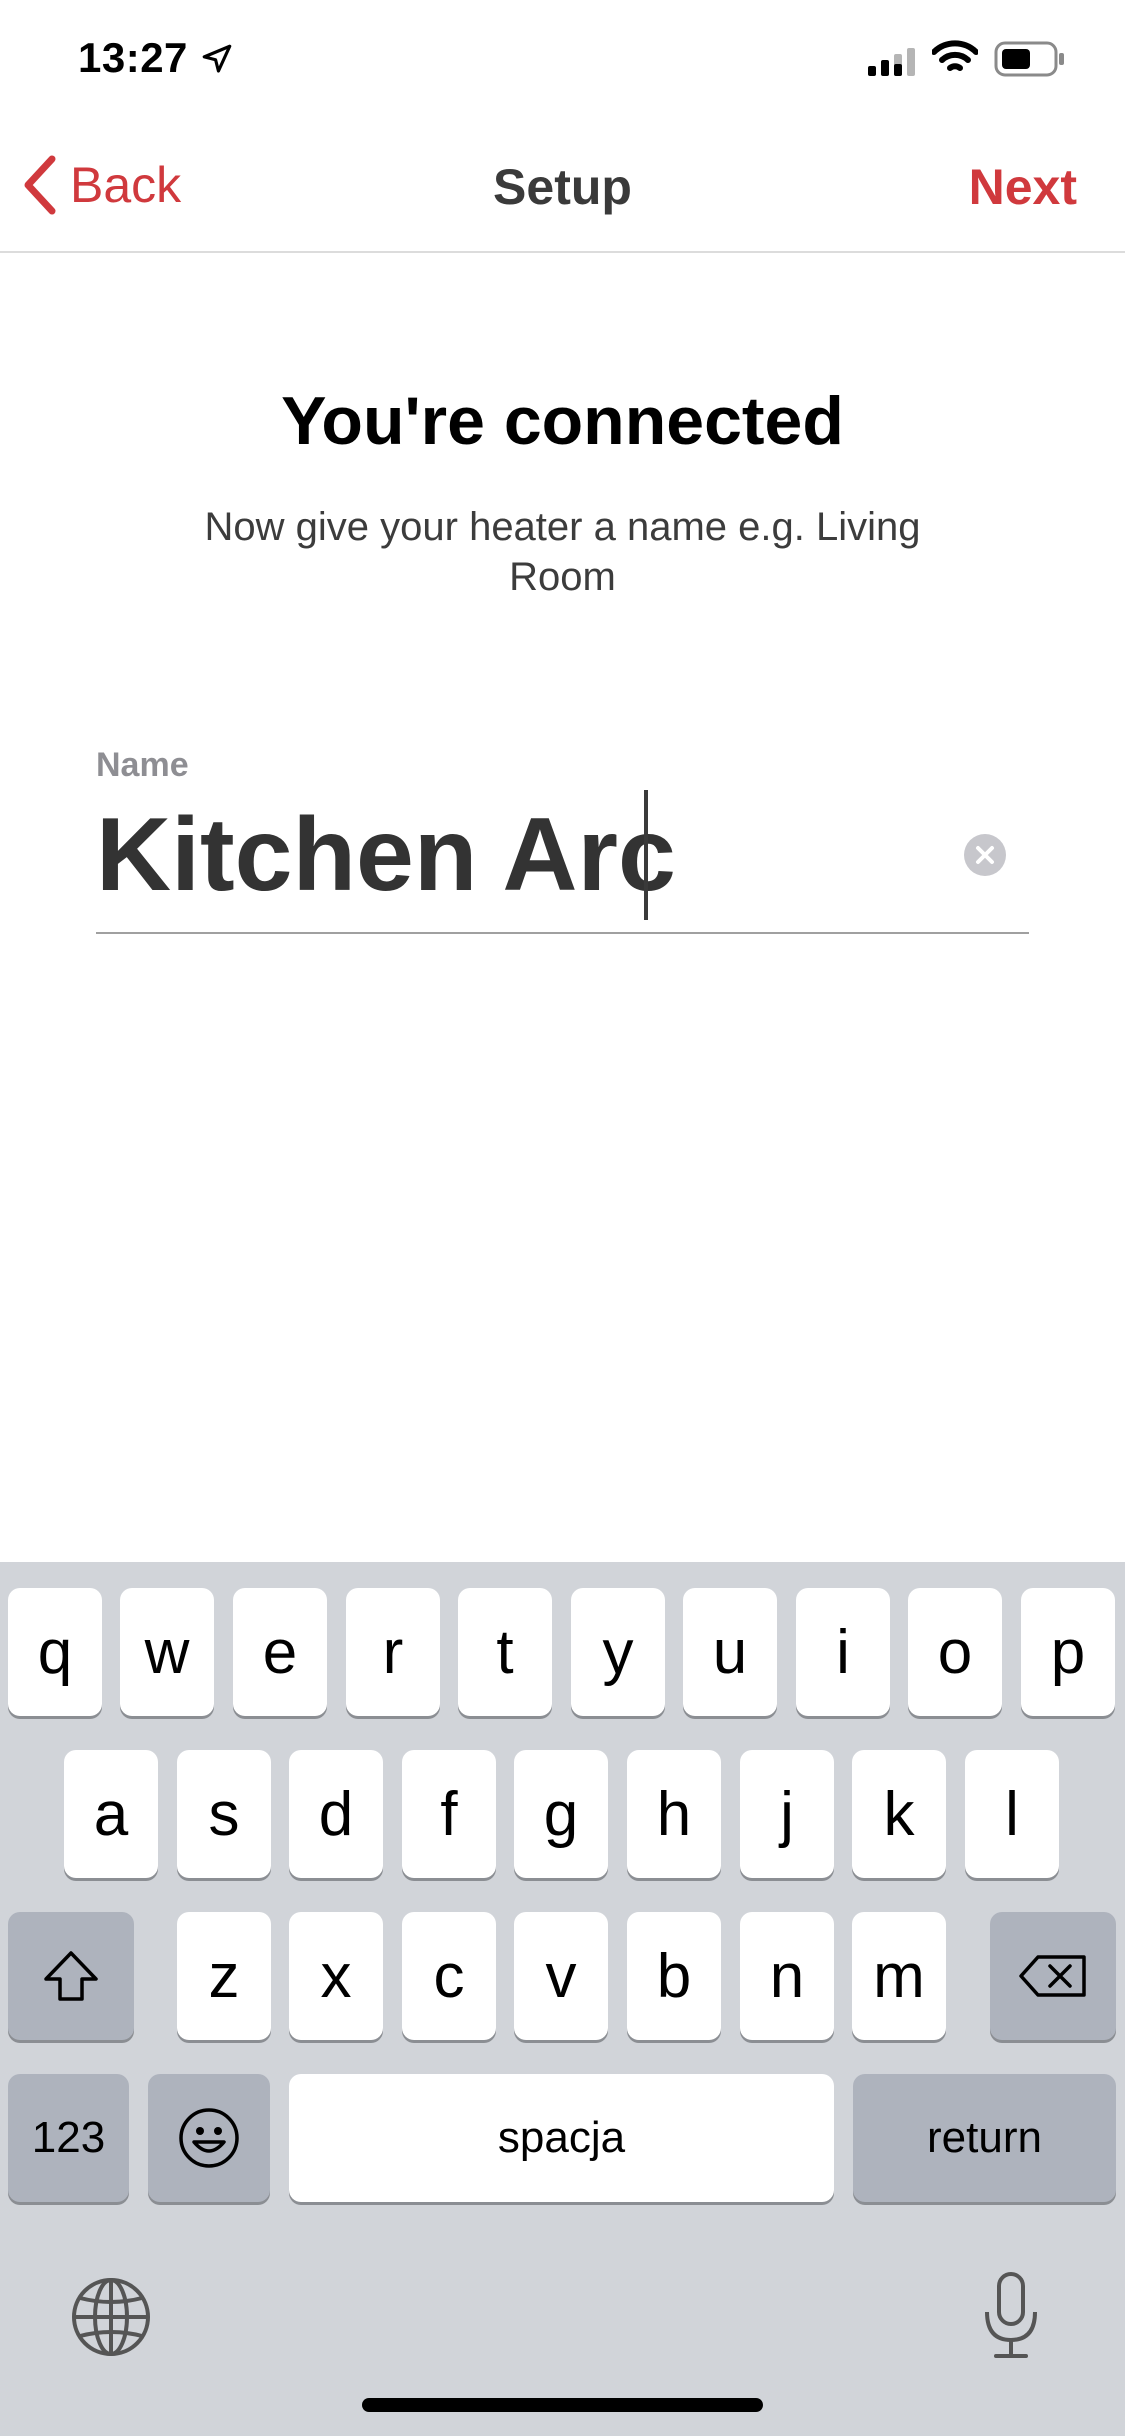  What do you see at coordinates (449, 1976) in the screenshot?
I see `key-c: c` at bounding box center [449, 1976].